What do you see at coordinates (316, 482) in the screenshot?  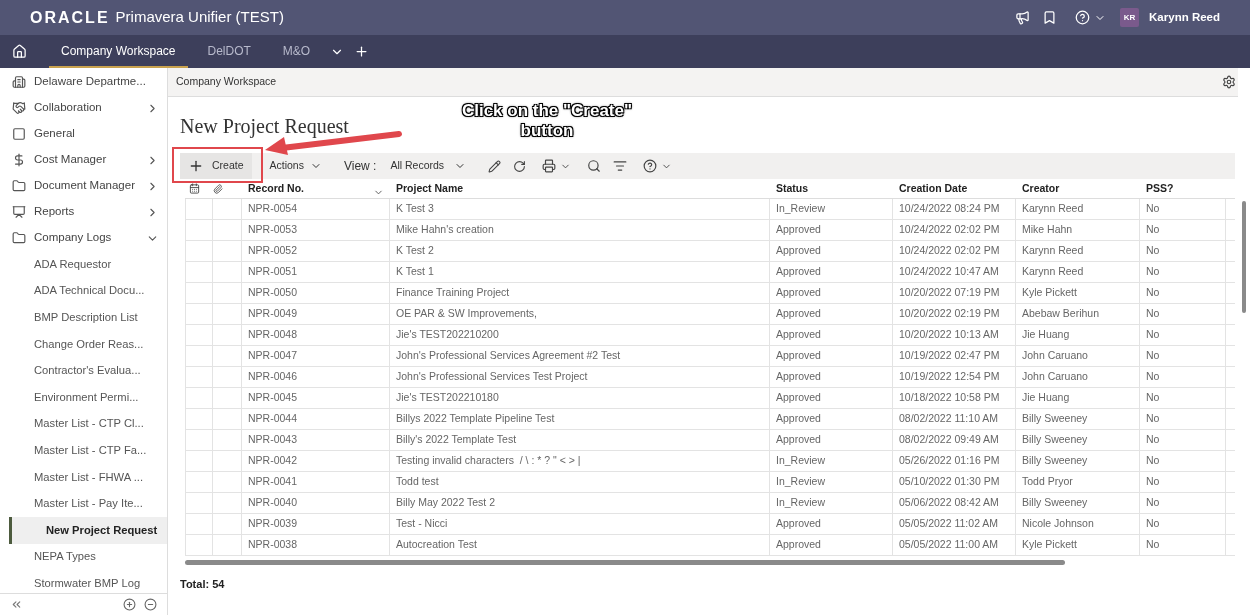 I see `table-cell: NPR-0041` at bounding box center [316, 482].